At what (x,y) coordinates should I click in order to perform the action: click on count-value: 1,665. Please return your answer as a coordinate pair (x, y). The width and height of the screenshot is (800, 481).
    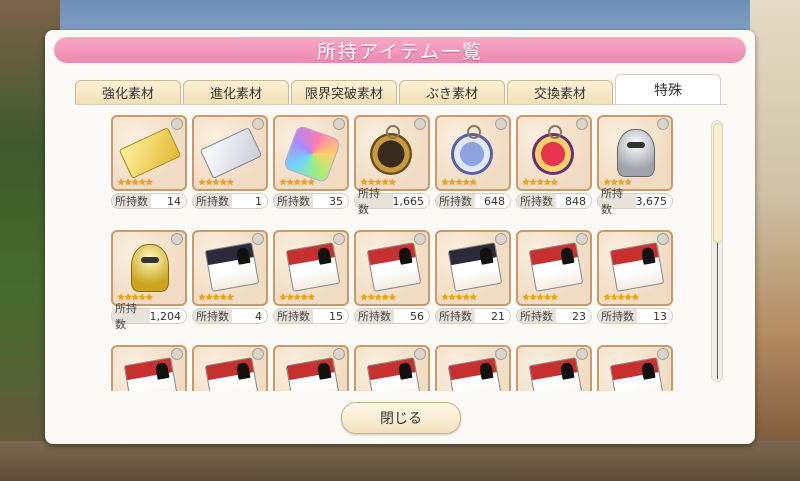
    Looking at the image, I should click on (408, 201).